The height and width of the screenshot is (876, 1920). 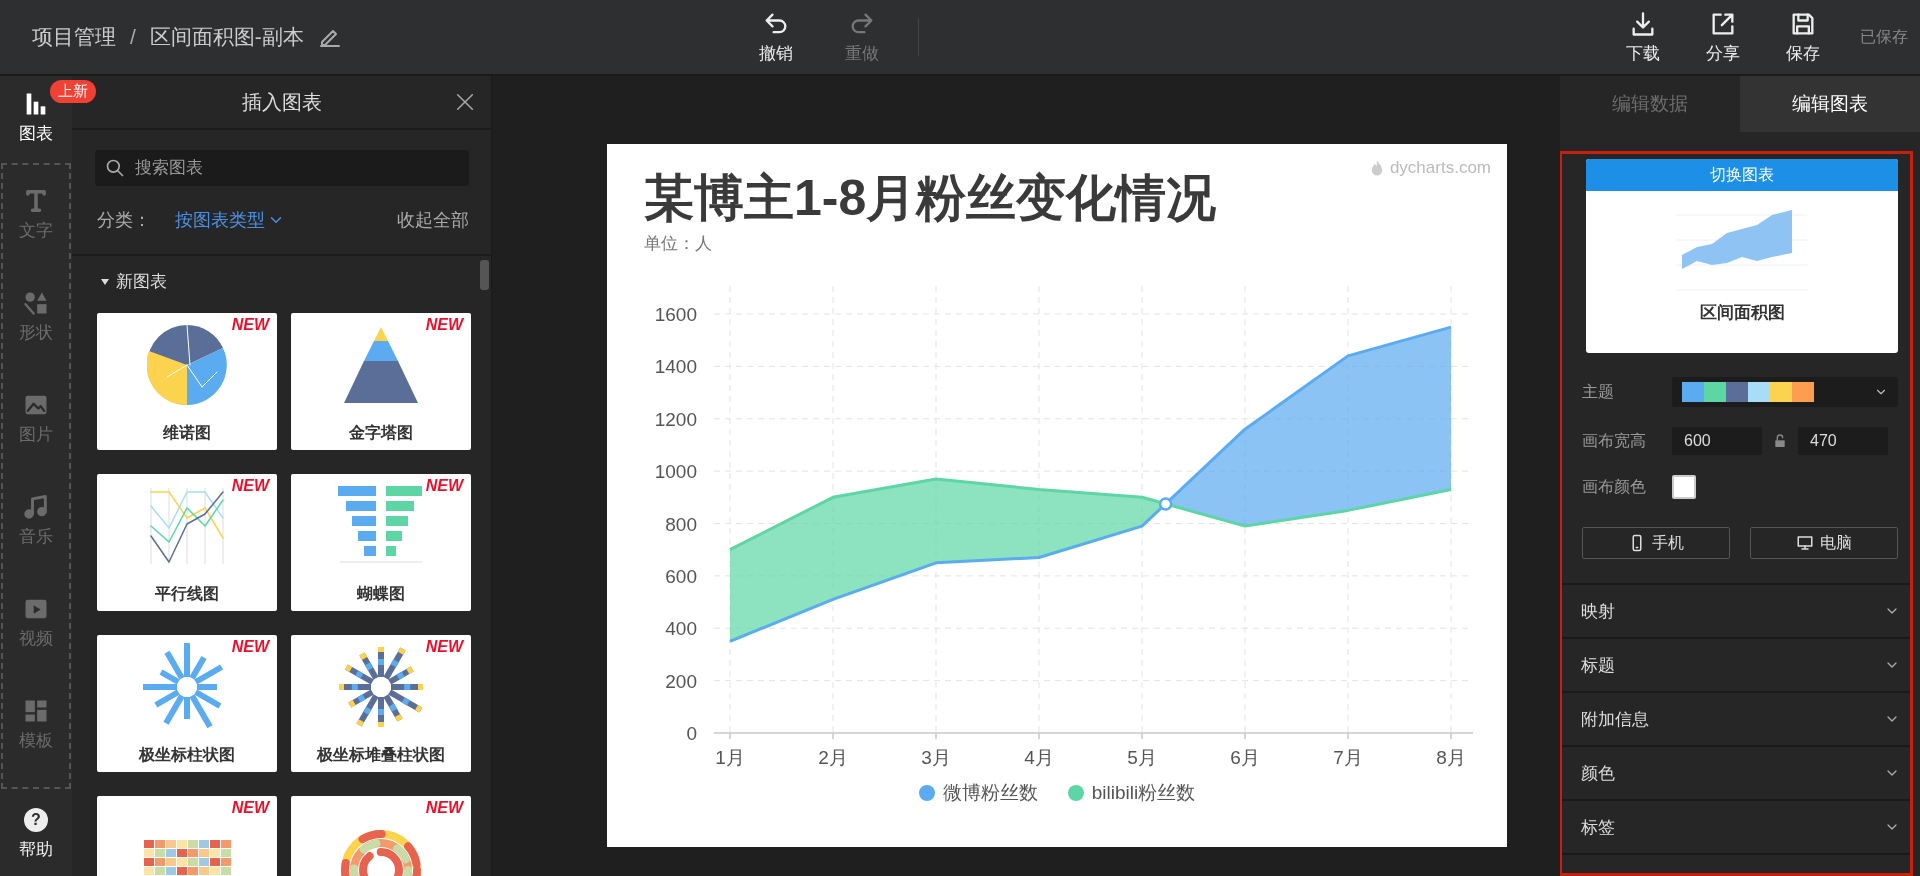 What do you see at coordinates (465, 102) in the screenshot?
I see `close-icon` at bounding box center [465, 102].